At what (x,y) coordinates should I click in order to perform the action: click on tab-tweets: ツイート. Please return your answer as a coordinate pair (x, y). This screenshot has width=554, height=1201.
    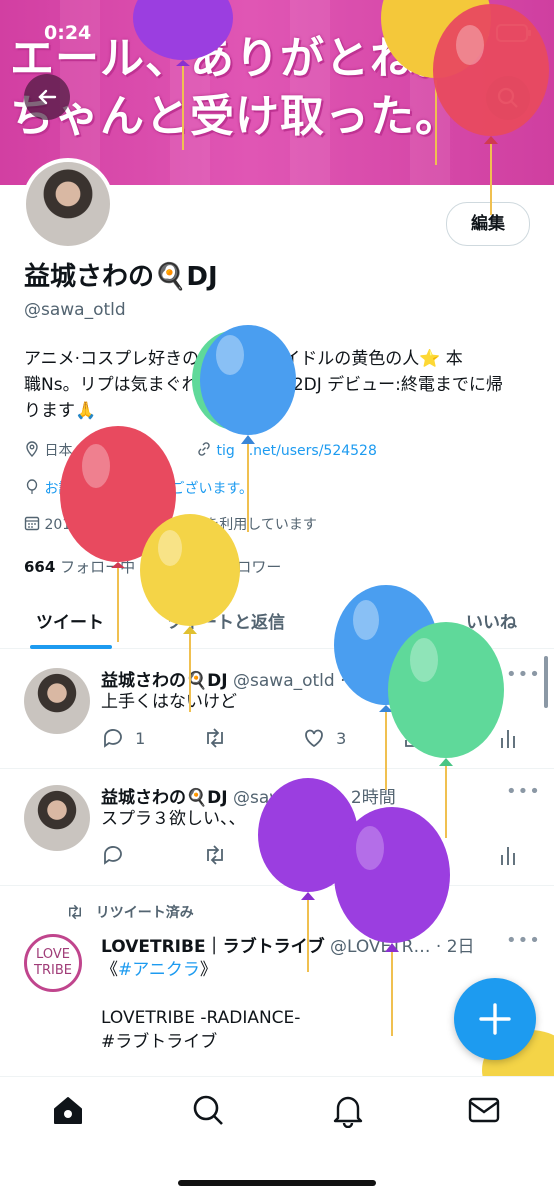
    Looking at the image, I should click on (70, 620).